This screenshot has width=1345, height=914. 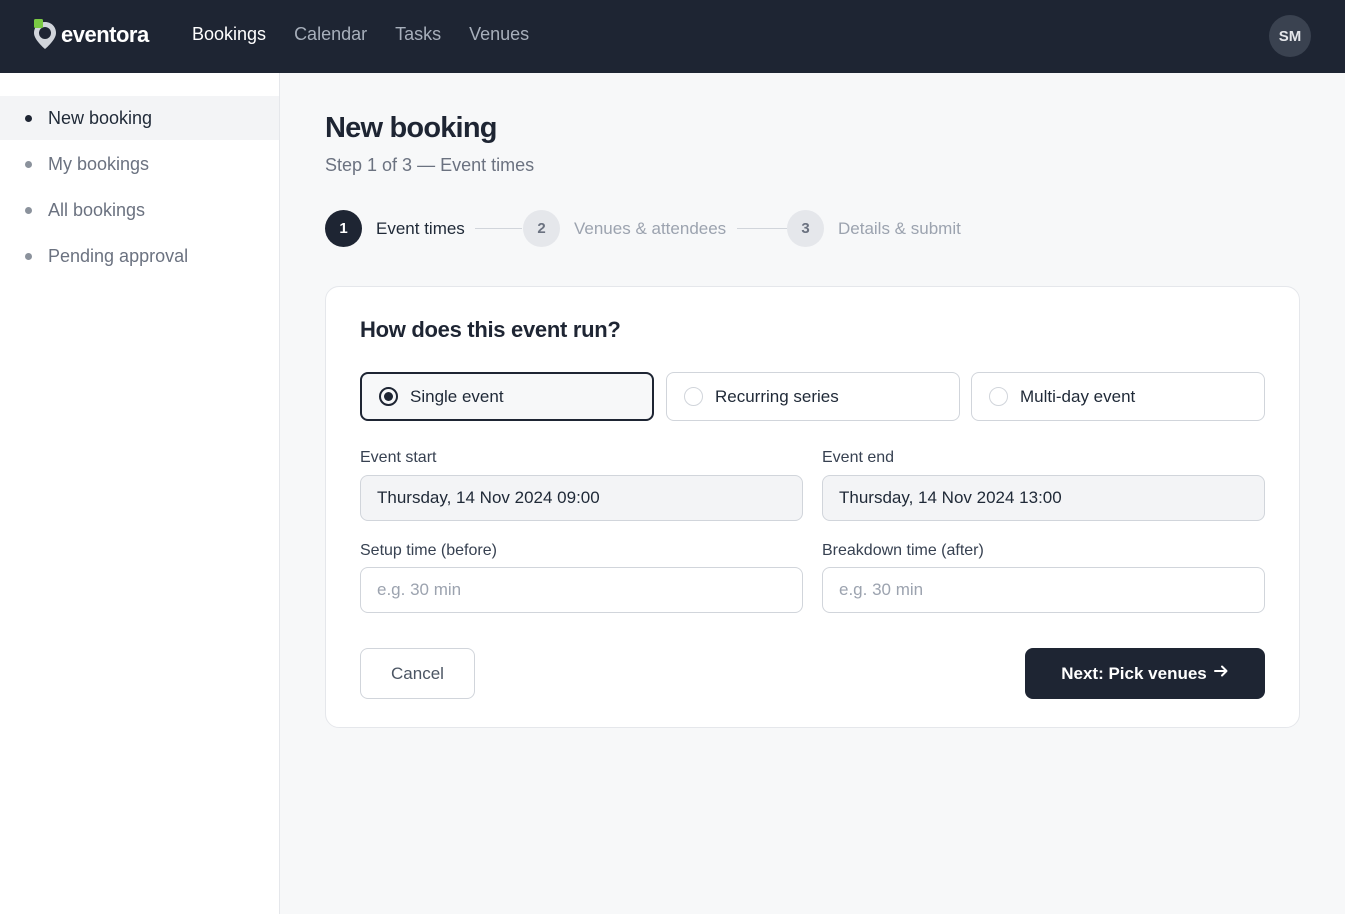 What do you see at coordinates (903, 550) in the screenshot?
I see `breakdown-time-label: Breakdown time (after)` at bounding box center [903, 550].